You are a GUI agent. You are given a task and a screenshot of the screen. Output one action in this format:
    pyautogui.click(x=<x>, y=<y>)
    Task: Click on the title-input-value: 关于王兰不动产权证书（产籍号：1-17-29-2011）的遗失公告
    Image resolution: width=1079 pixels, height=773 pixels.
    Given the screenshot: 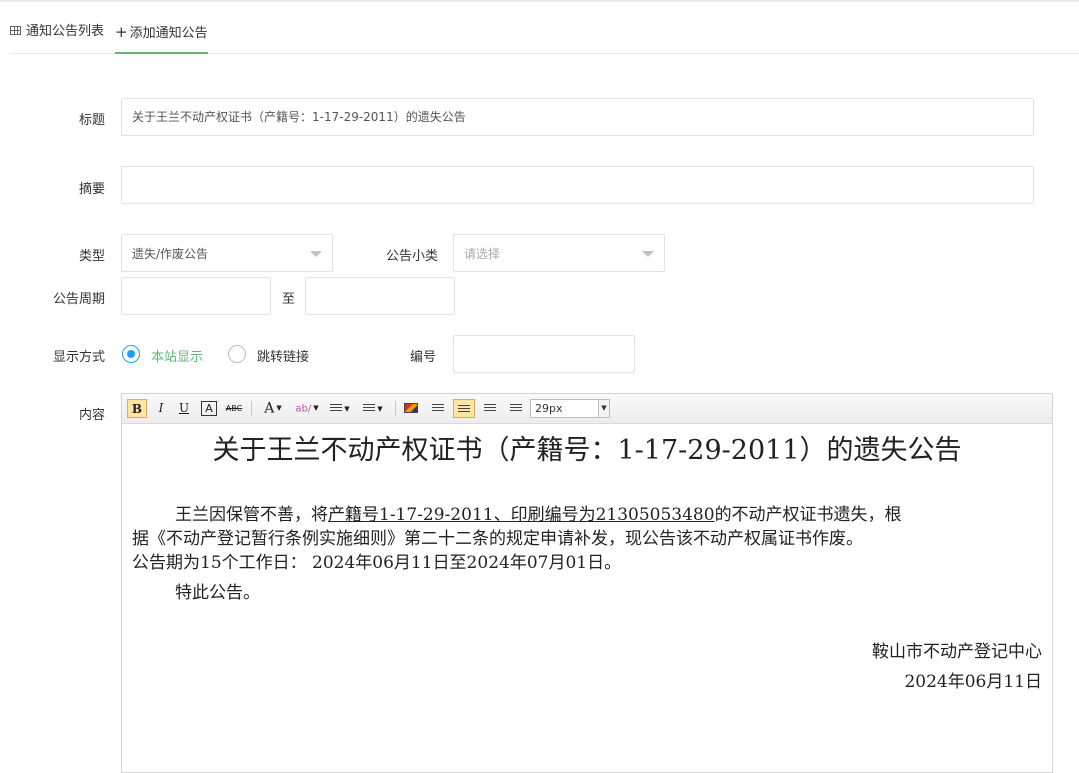 What is the action you would take?
    pyautogui.click(x=299, y=117)
    